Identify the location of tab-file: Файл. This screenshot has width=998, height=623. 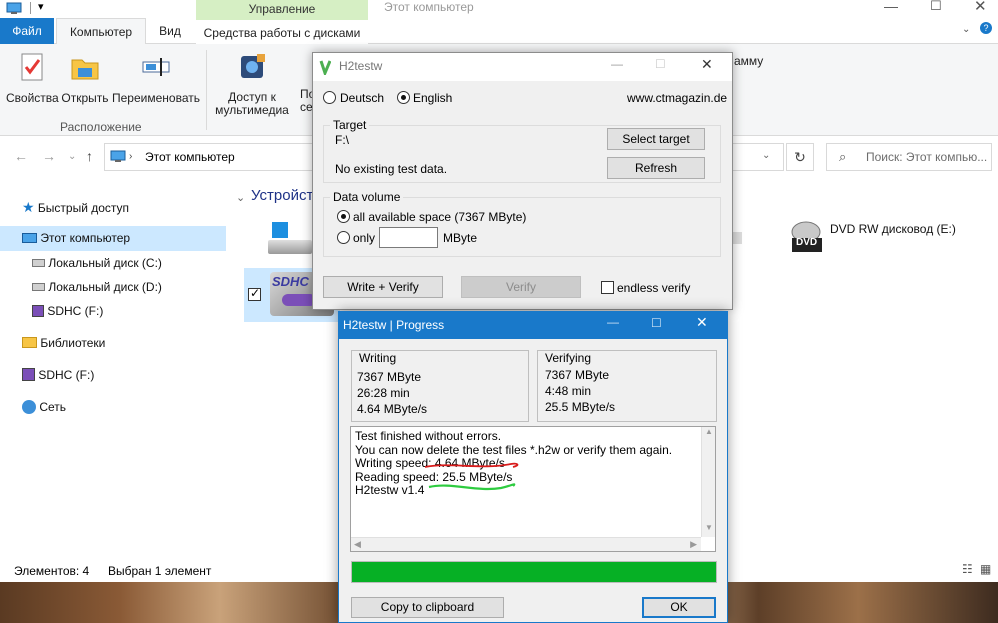
(27, 31).